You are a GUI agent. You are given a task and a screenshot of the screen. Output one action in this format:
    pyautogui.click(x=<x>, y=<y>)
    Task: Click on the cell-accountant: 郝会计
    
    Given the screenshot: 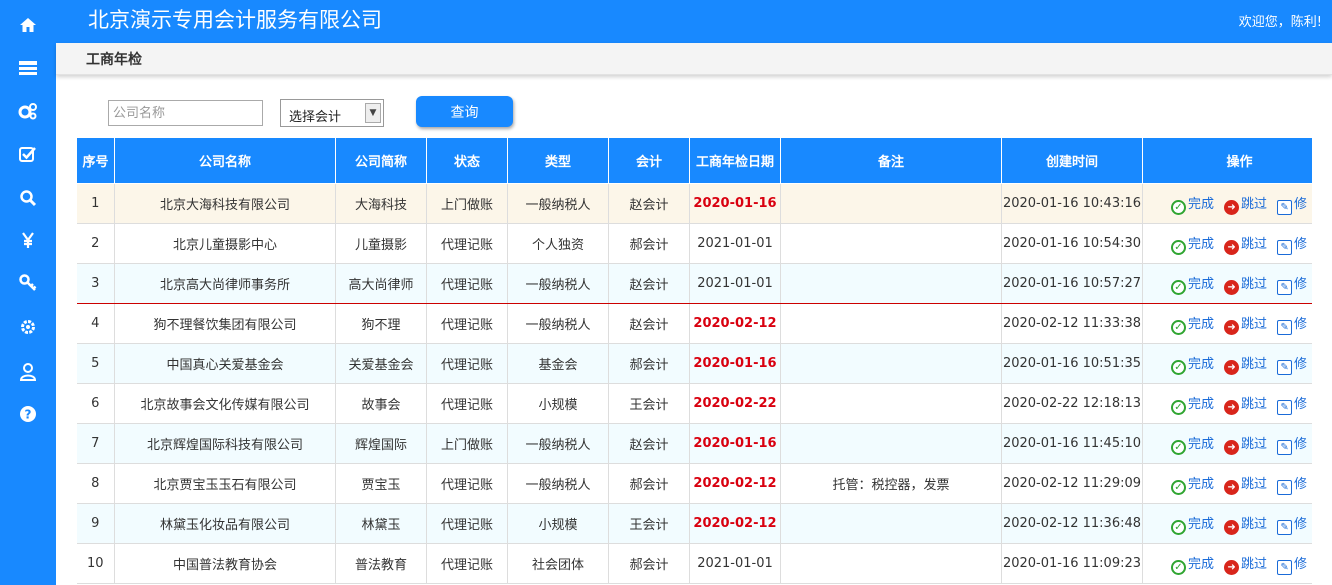 What is the action you would take?
    pyautogui.click(x=649, y=243)
    